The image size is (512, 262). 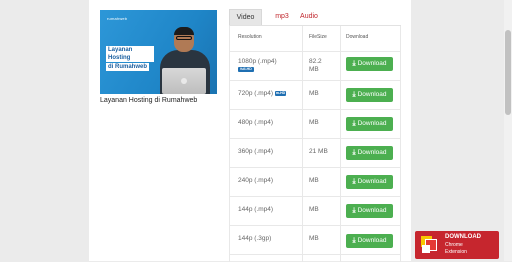 I want to click on download-button-144p-3gp: ⤓ Download, so click(x=369, y=241).